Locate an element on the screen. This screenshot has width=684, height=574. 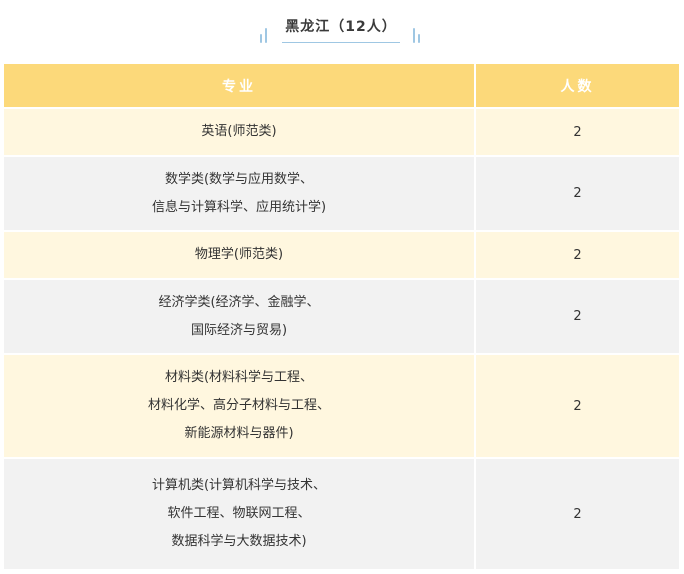
major-text: 物理学(师范类) is located at coordinates (239, 254).